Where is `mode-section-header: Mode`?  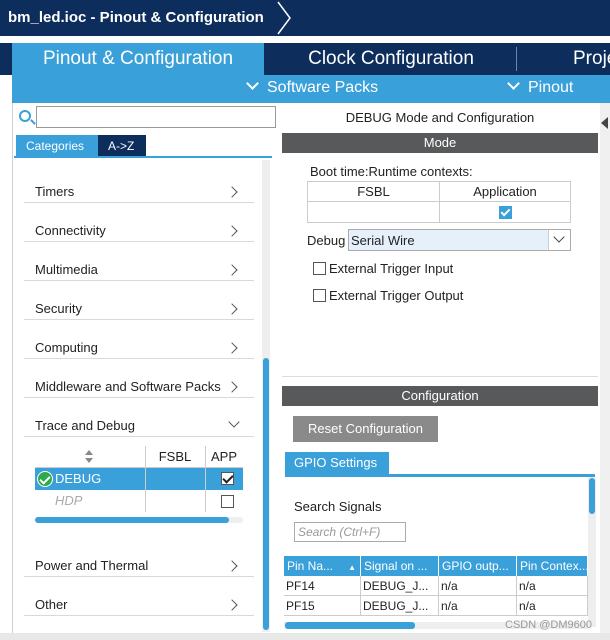 mode-section-header: Mode is located at coordinates (440, 143).